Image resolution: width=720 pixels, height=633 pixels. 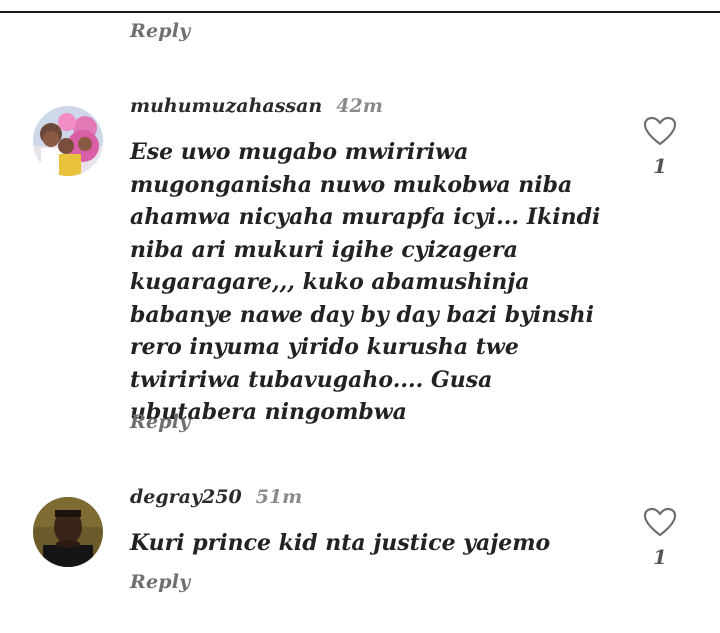 What do you see at coordinates (226, 106) in the screenshot?
I see `username: muhumuzahassan` at bounding box center [226, 106].